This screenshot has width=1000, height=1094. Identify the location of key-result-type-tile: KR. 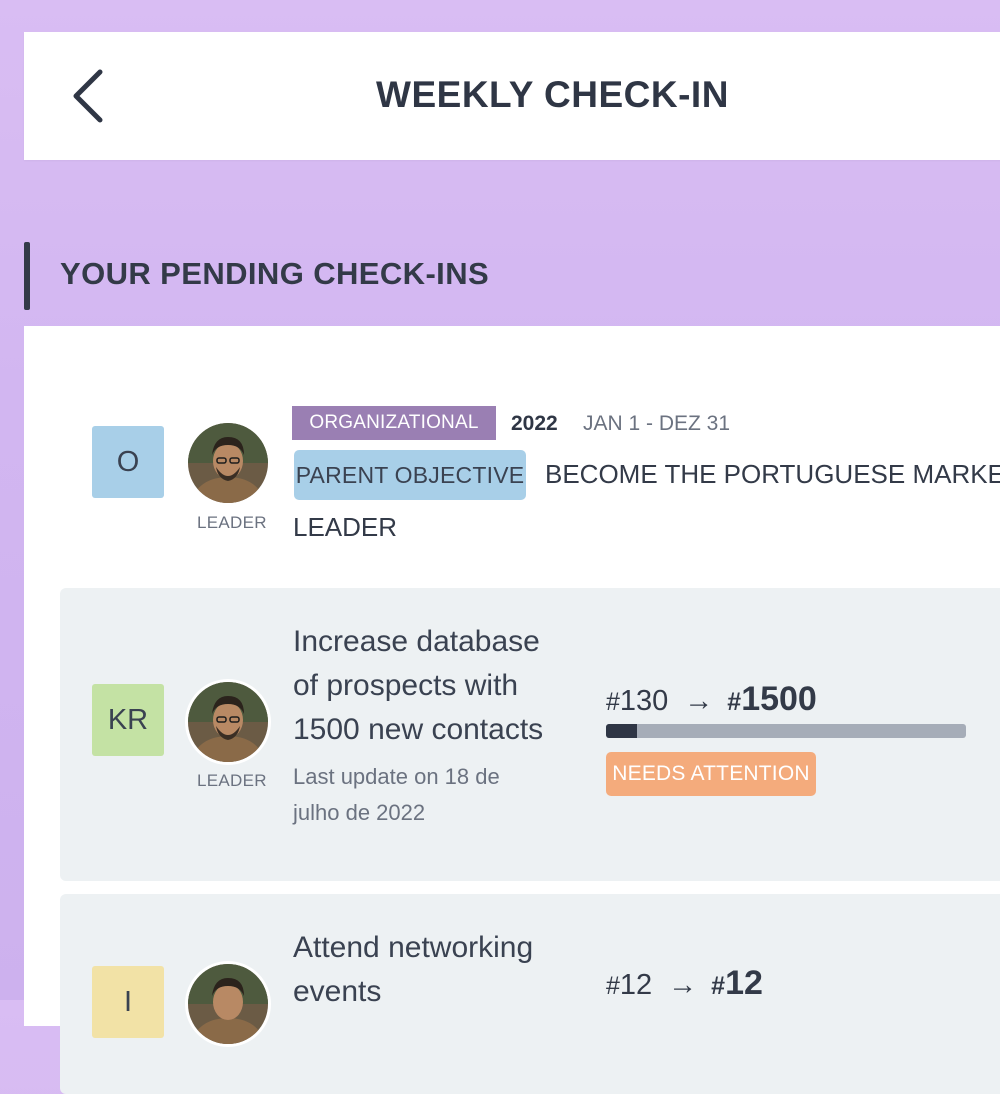
(128, 720).